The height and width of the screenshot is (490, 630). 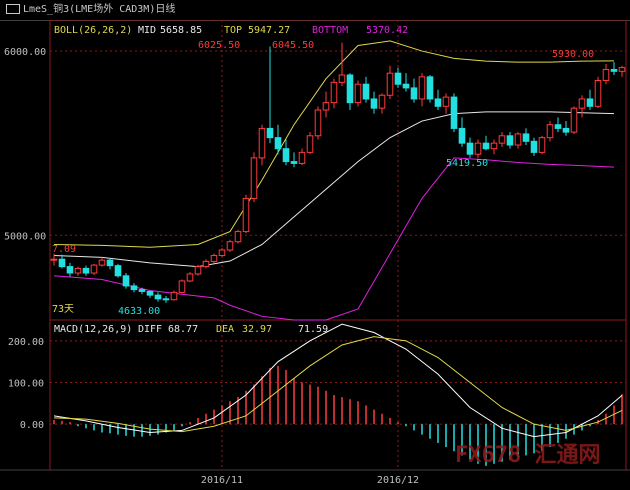 What do you see at coordinates (225, 329) in the screenshot?
I see `macd-dea-label: DEA` at bounding box center [225, 329].